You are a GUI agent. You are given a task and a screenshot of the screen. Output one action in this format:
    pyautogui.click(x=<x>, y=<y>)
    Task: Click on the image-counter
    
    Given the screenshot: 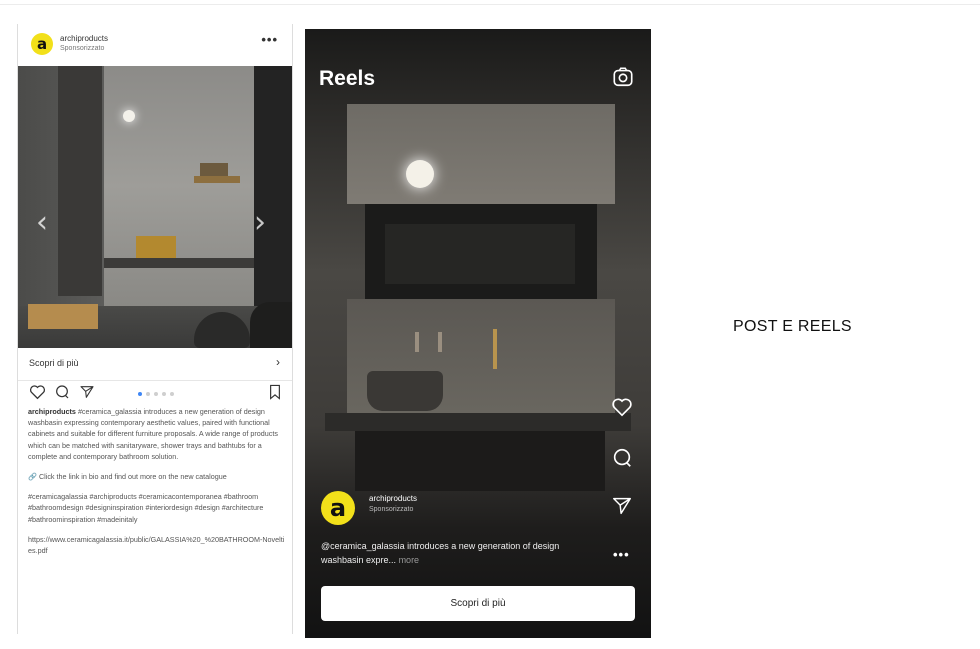 What is the action you would take?
    pyautogui.click(x=179, y=263)
    